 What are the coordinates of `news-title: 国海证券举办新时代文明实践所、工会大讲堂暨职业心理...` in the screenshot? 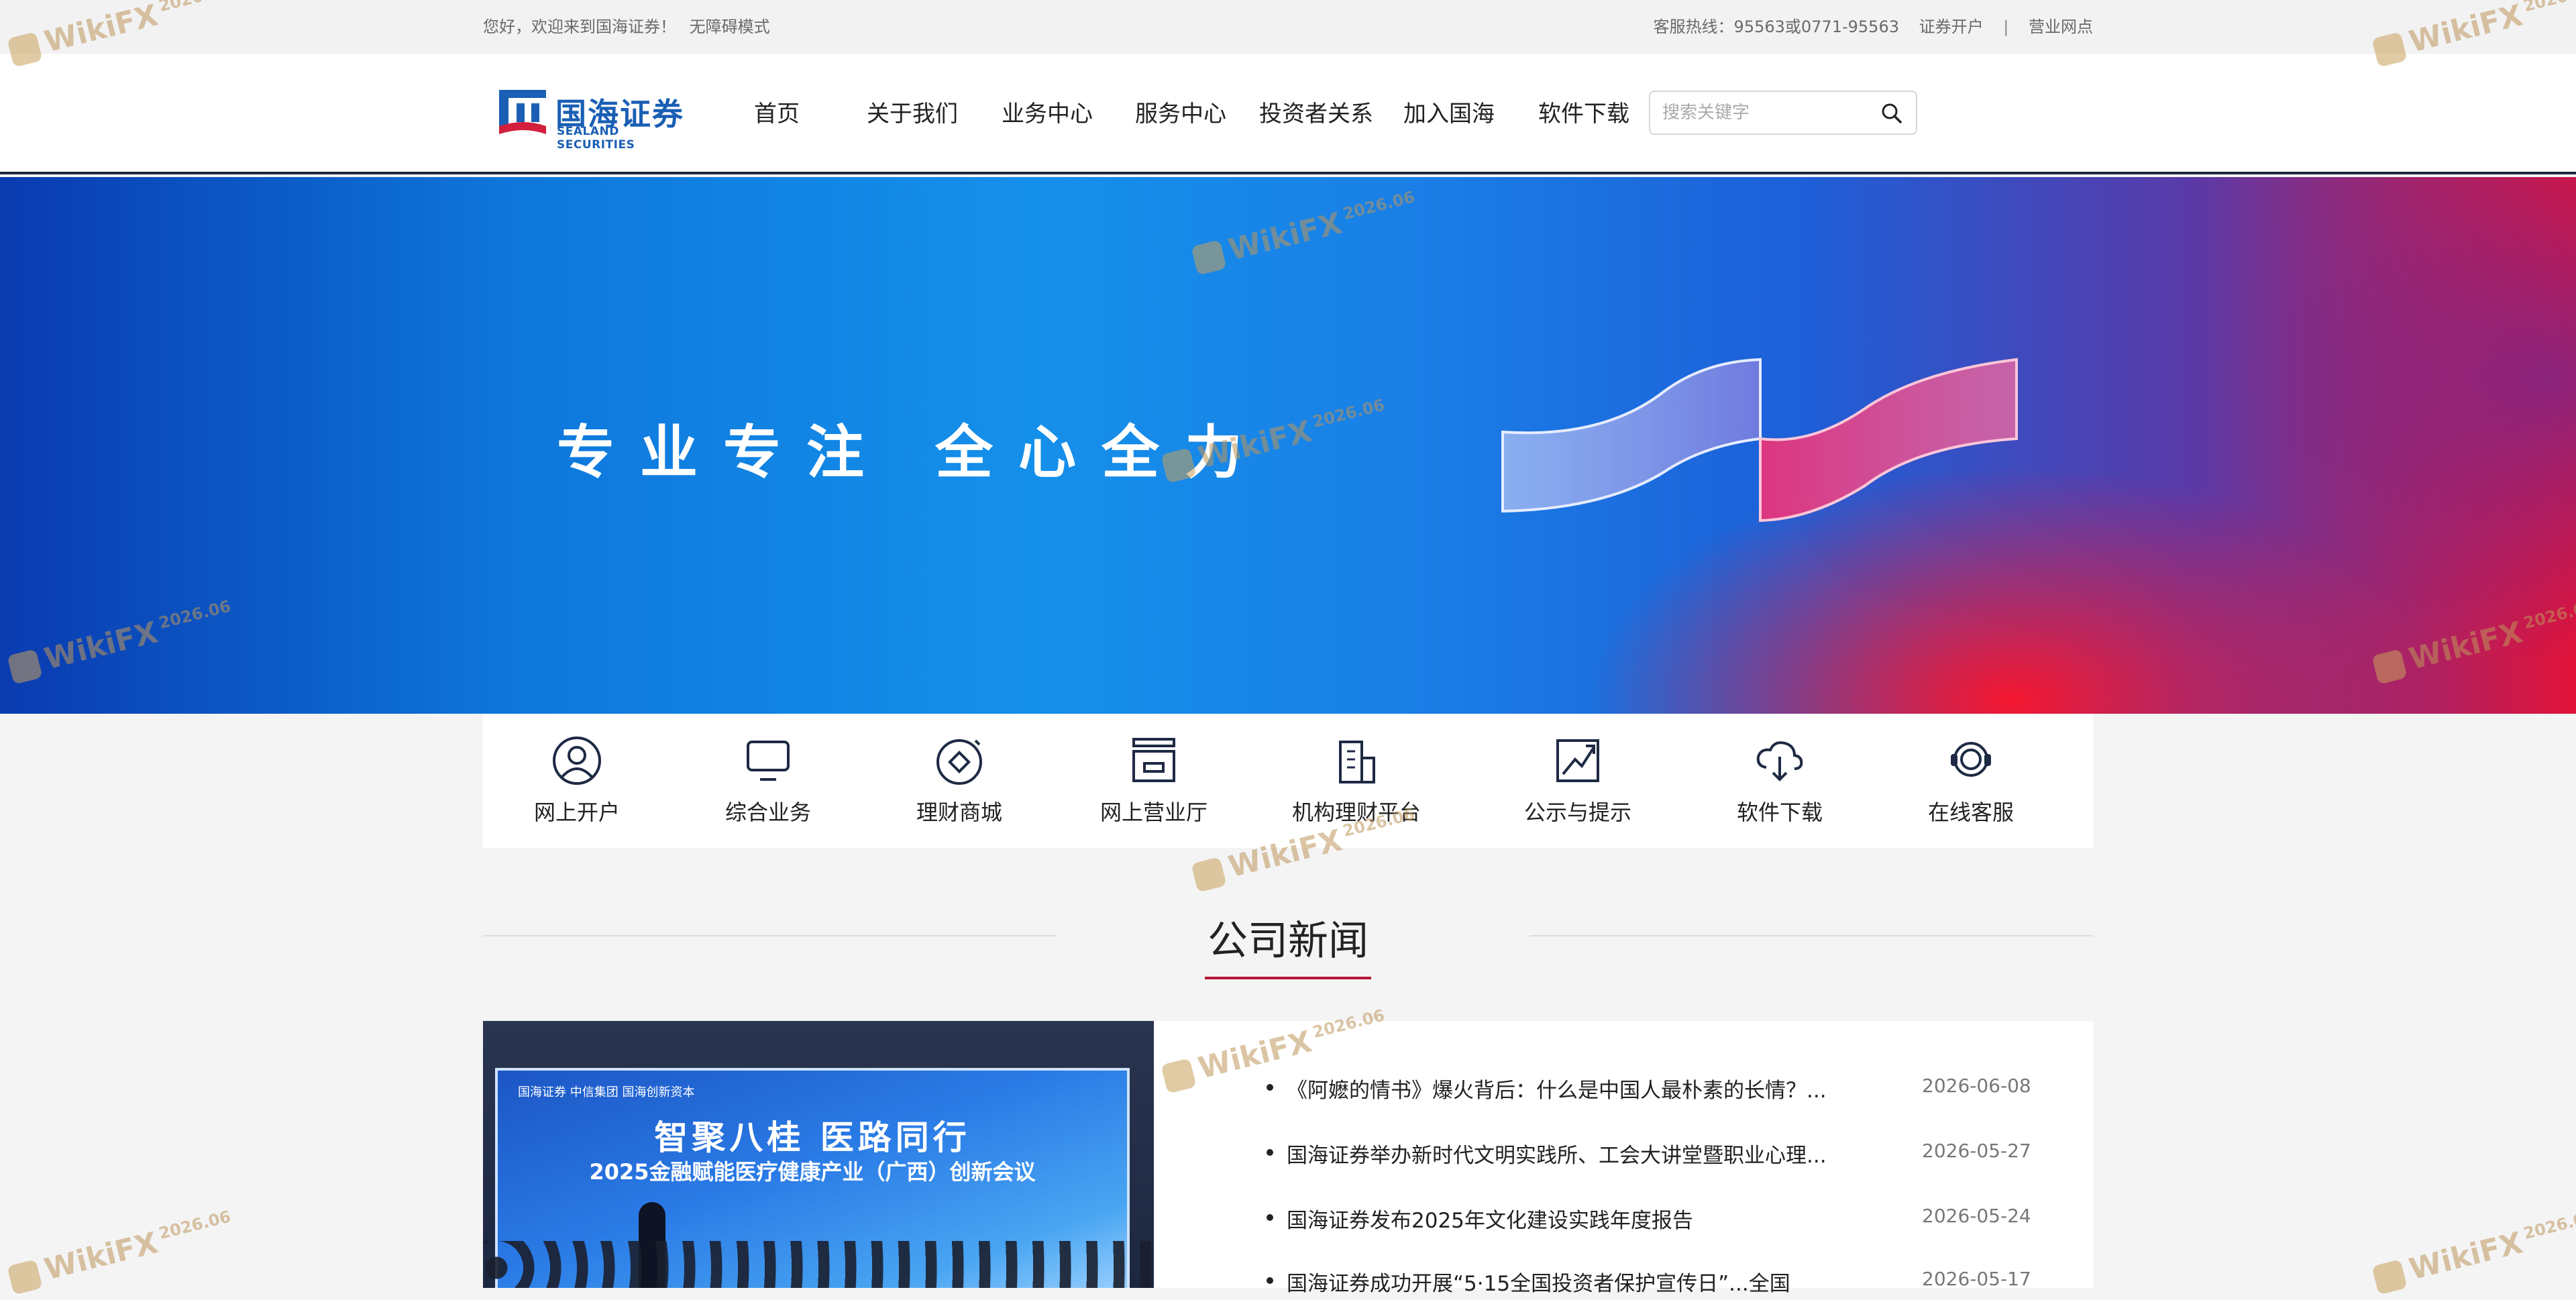 It's located at (1572, 1153).